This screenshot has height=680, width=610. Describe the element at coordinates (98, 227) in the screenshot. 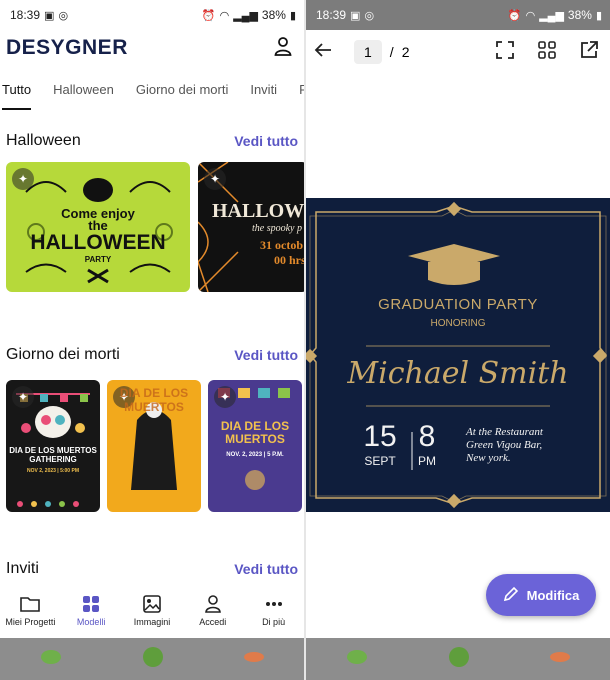

I see `template-card-halloween-1: ✦ Come enjoy the HALLOWEEN PARTY` at that location.